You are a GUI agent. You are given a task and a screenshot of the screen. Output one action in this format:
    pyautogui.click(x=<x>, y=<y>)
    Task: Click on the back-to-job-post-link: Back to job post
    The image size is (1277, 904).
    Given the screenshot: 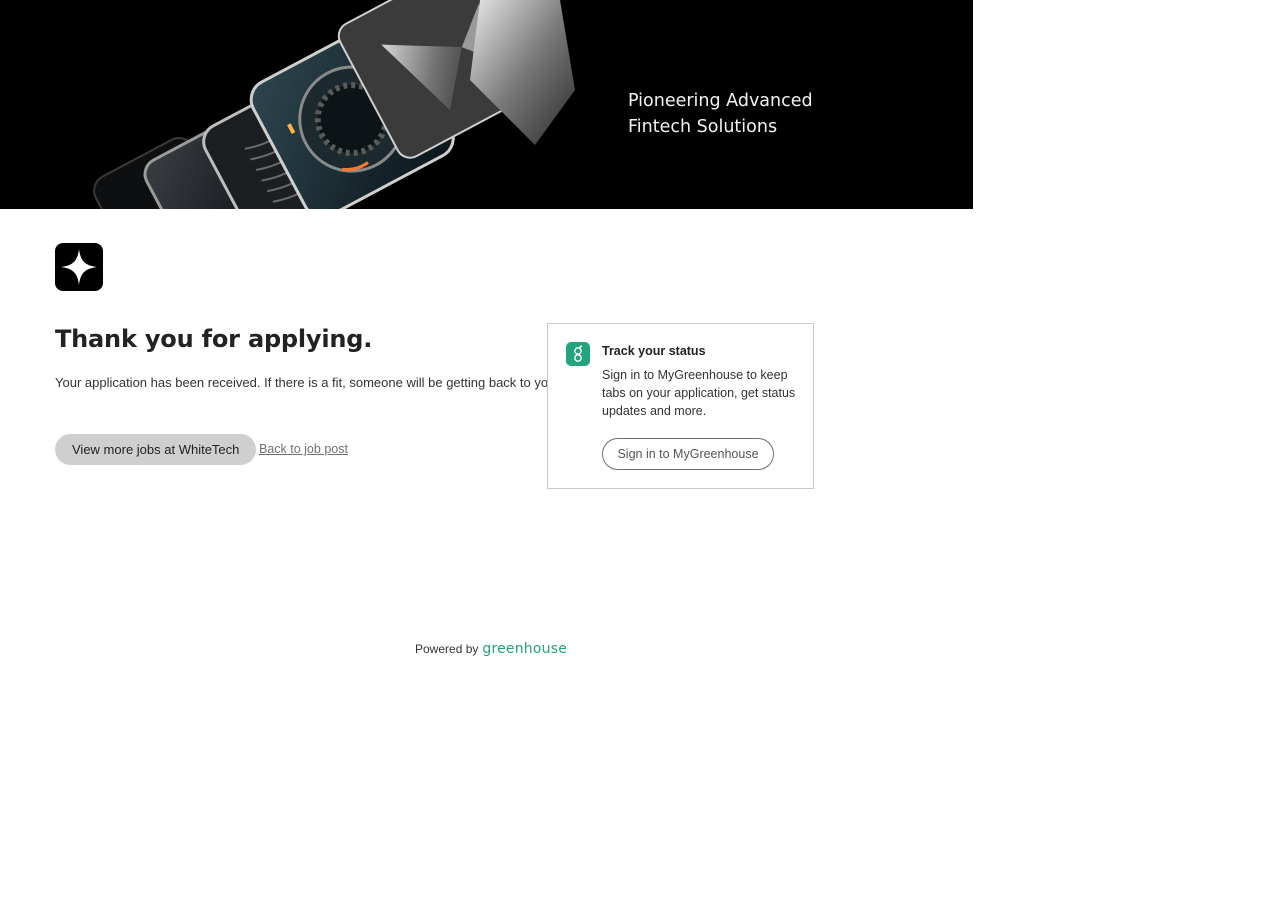 What is the action you would take?
    pyautogui.click(x=303, y=449)
    